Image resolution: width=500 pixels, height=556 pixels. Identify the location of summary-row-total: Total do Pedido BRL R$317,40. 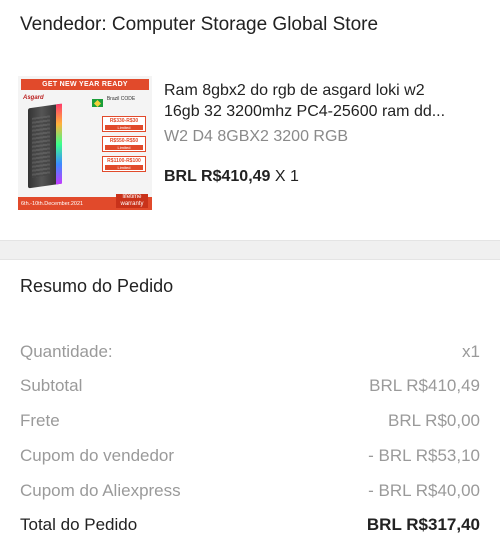
(250, 525).